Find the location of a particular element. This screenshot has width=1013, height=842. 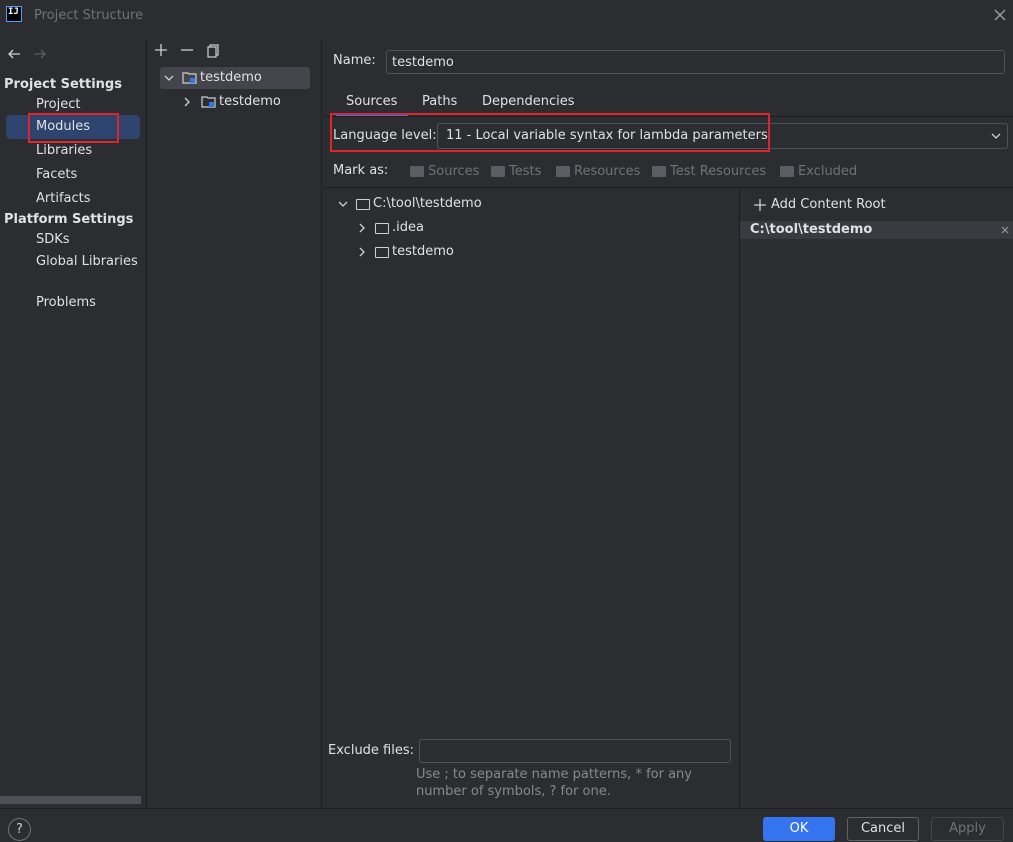

add-content-root-button: Add Content Root is located at coordinates (819, 204).